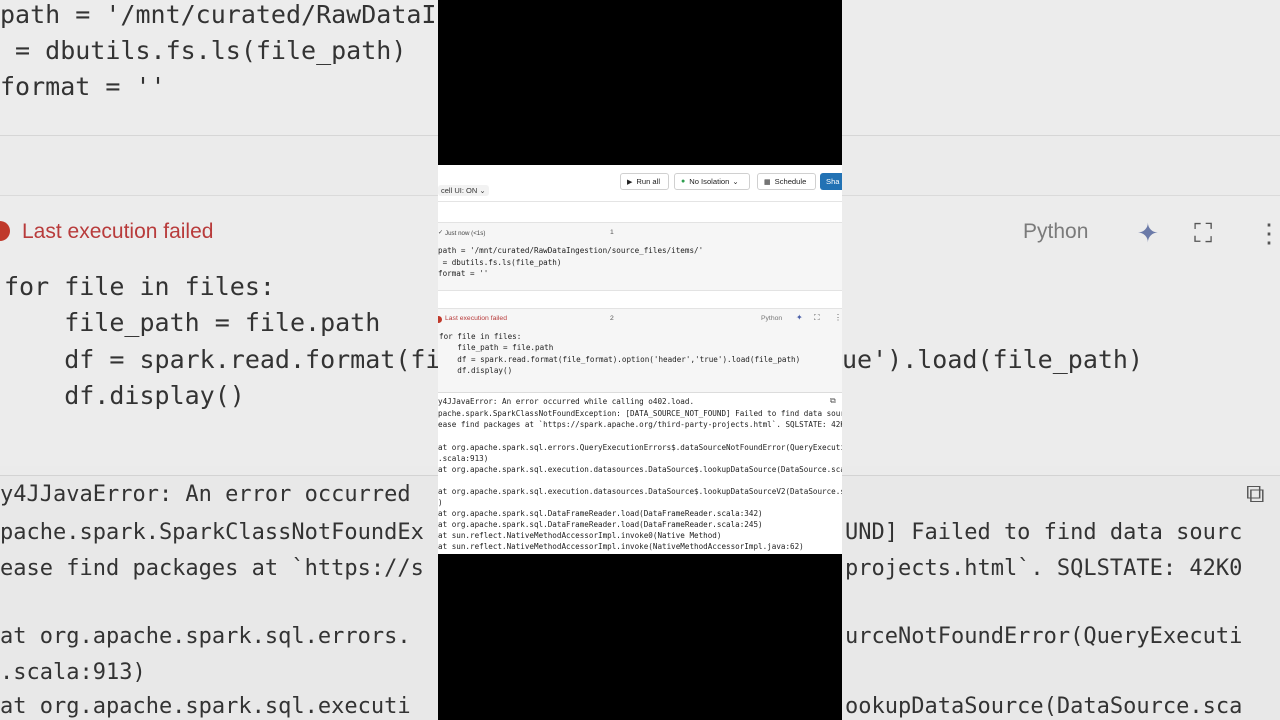 Image resolution: width=1280 pixels, height=720 pixels. I want to click on share-label: Sha, so click(833, 181).